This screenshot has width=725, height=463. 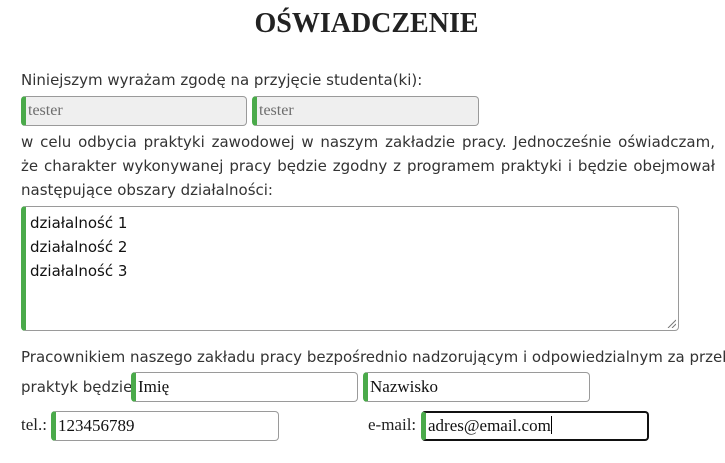 What do you see at coordinates (489, 425) in the screenshot?
I see `email-value: adres@email.com` at bounding box center [489, 425].